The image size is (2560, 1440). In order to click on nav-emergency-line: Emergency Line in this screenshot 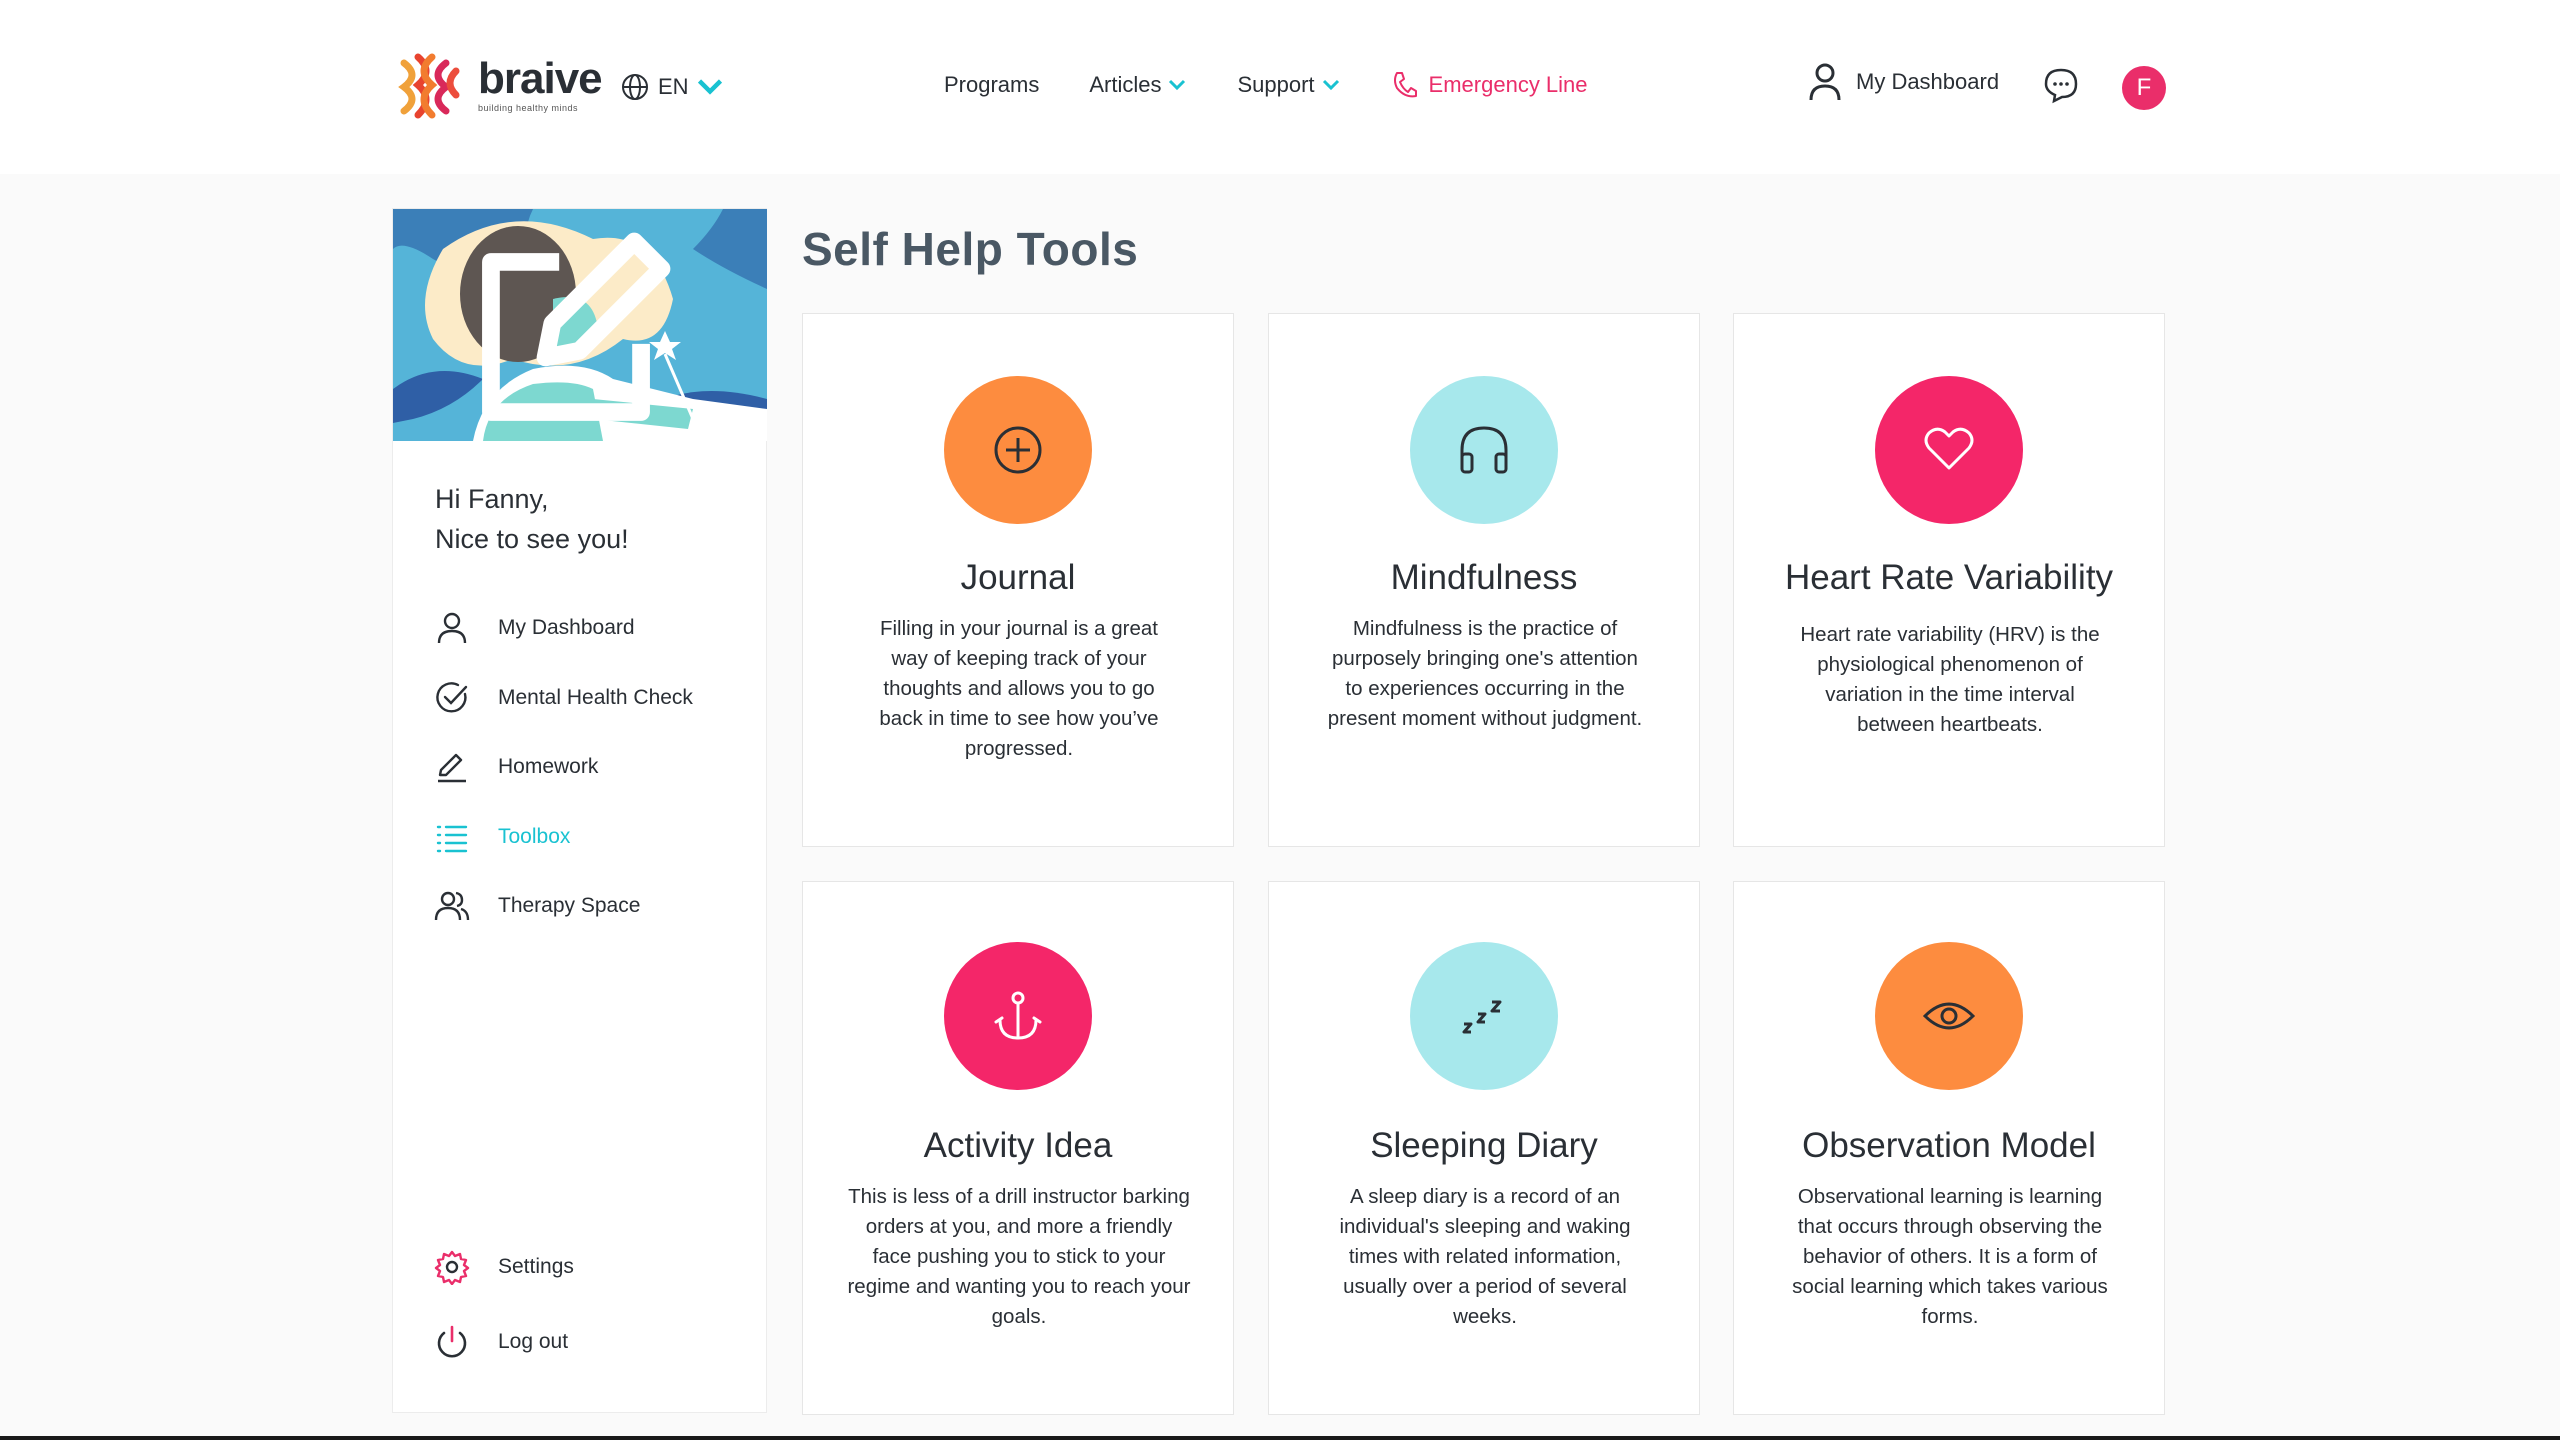, I will do `click(1489, 85)`.